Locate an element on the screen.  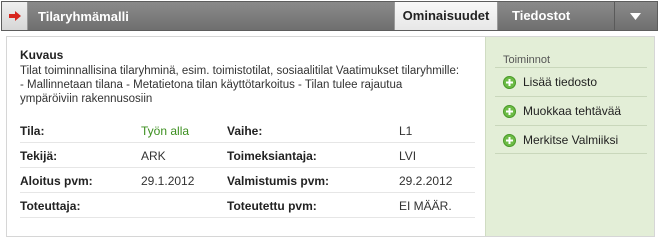
header-bar: Tilaryhmämalli Ominaisuudet Tiedostot is located at coordinates (329, 16).